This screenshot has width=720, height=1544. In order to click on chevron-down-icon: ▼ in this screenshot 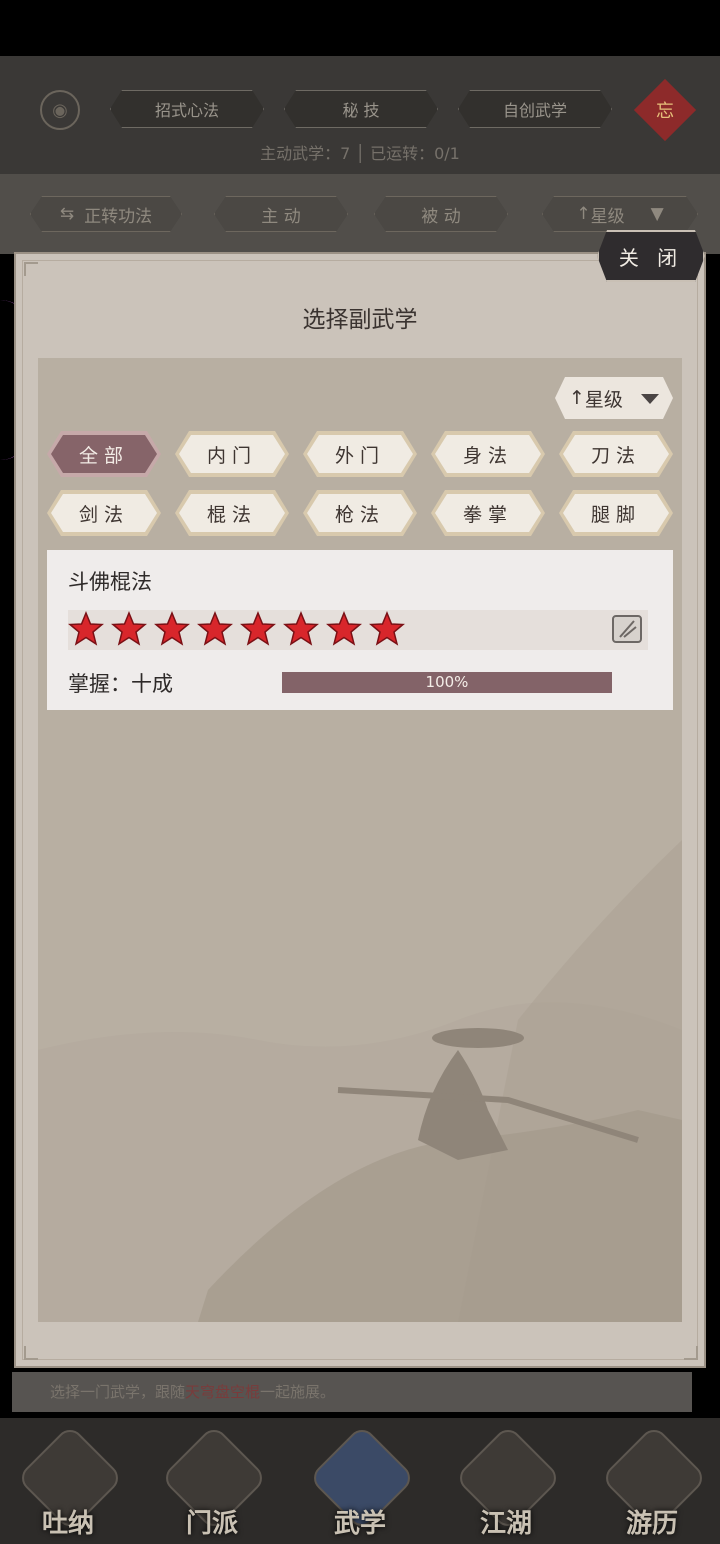, I will do `click(657, 214)`.